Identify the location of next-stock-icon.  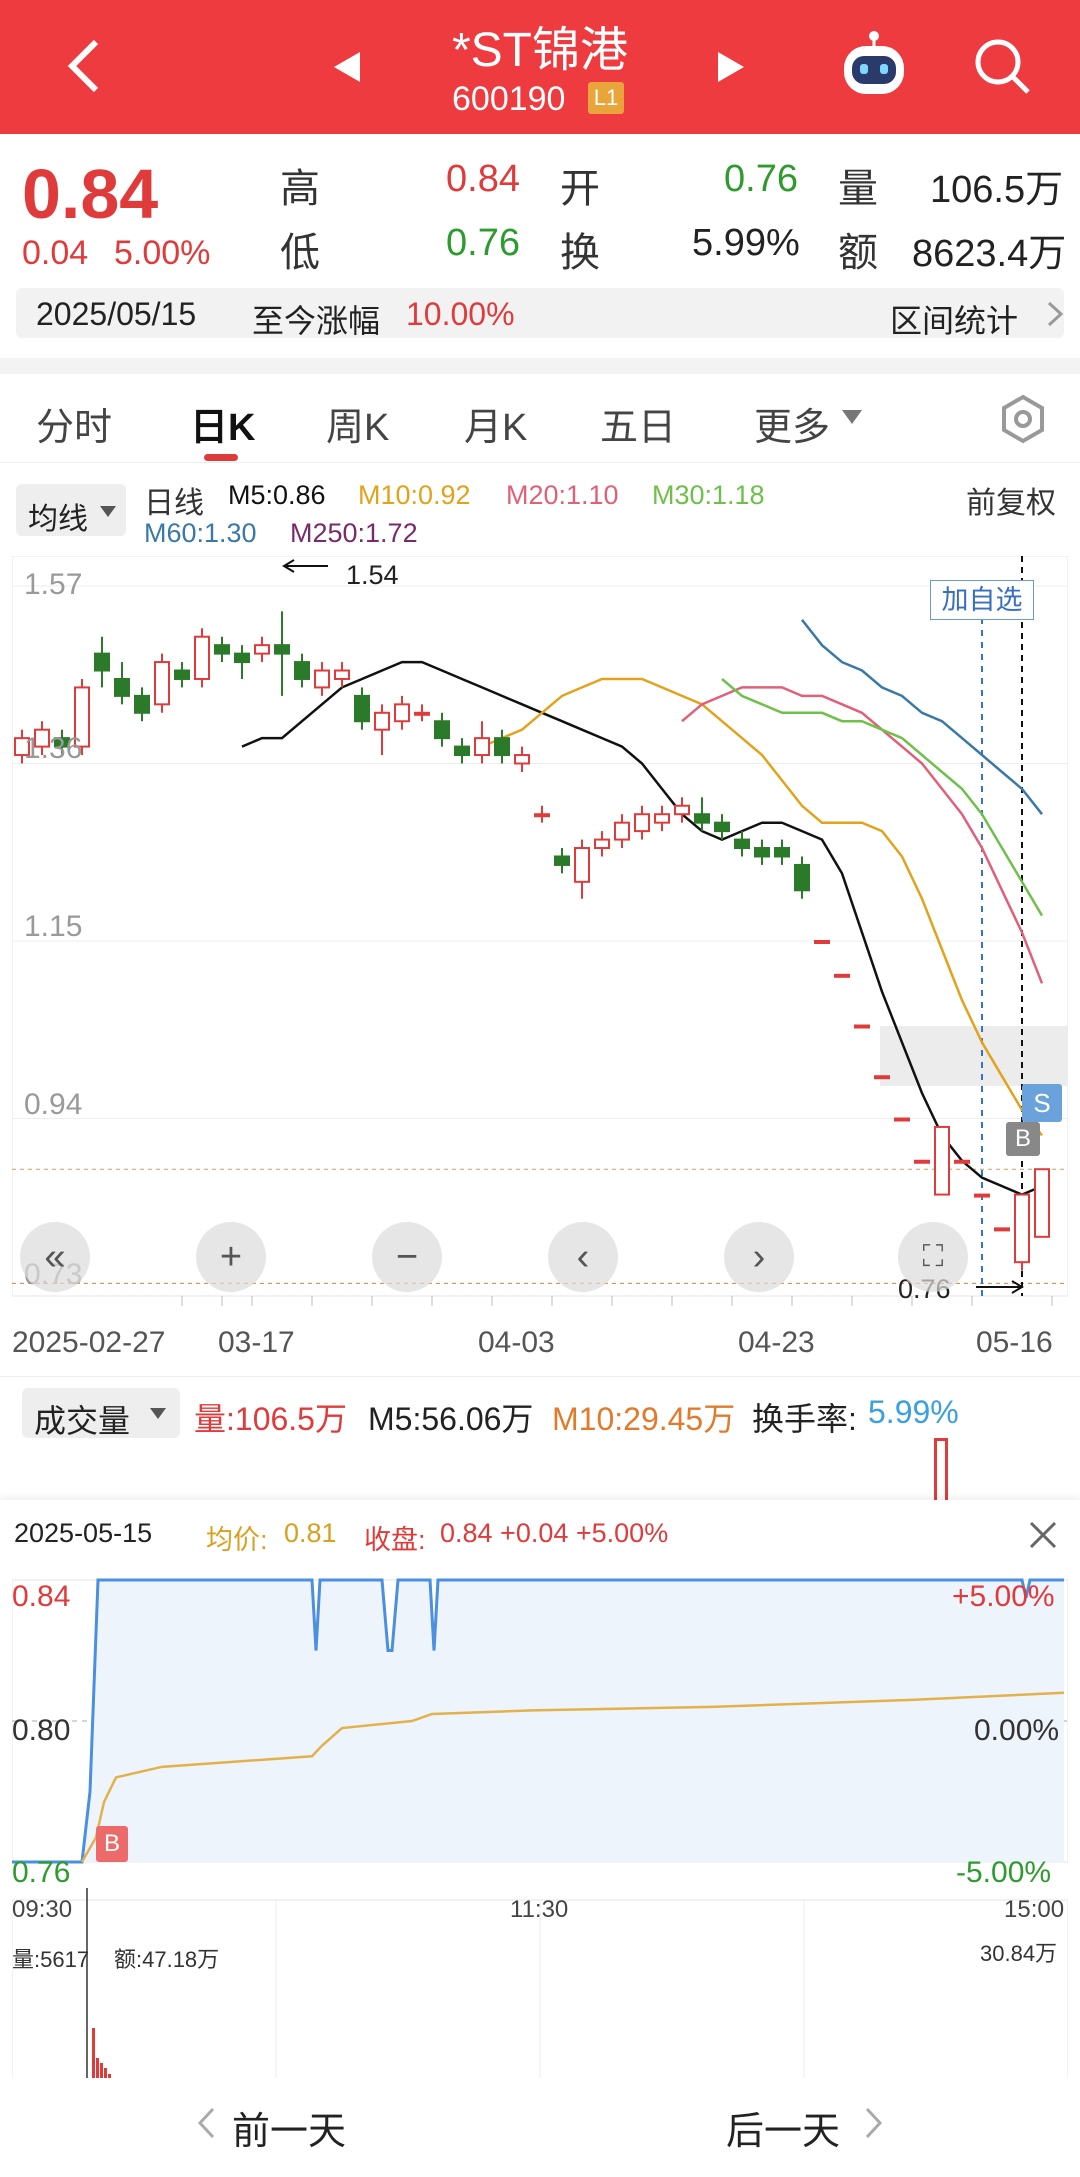
(731, 67).